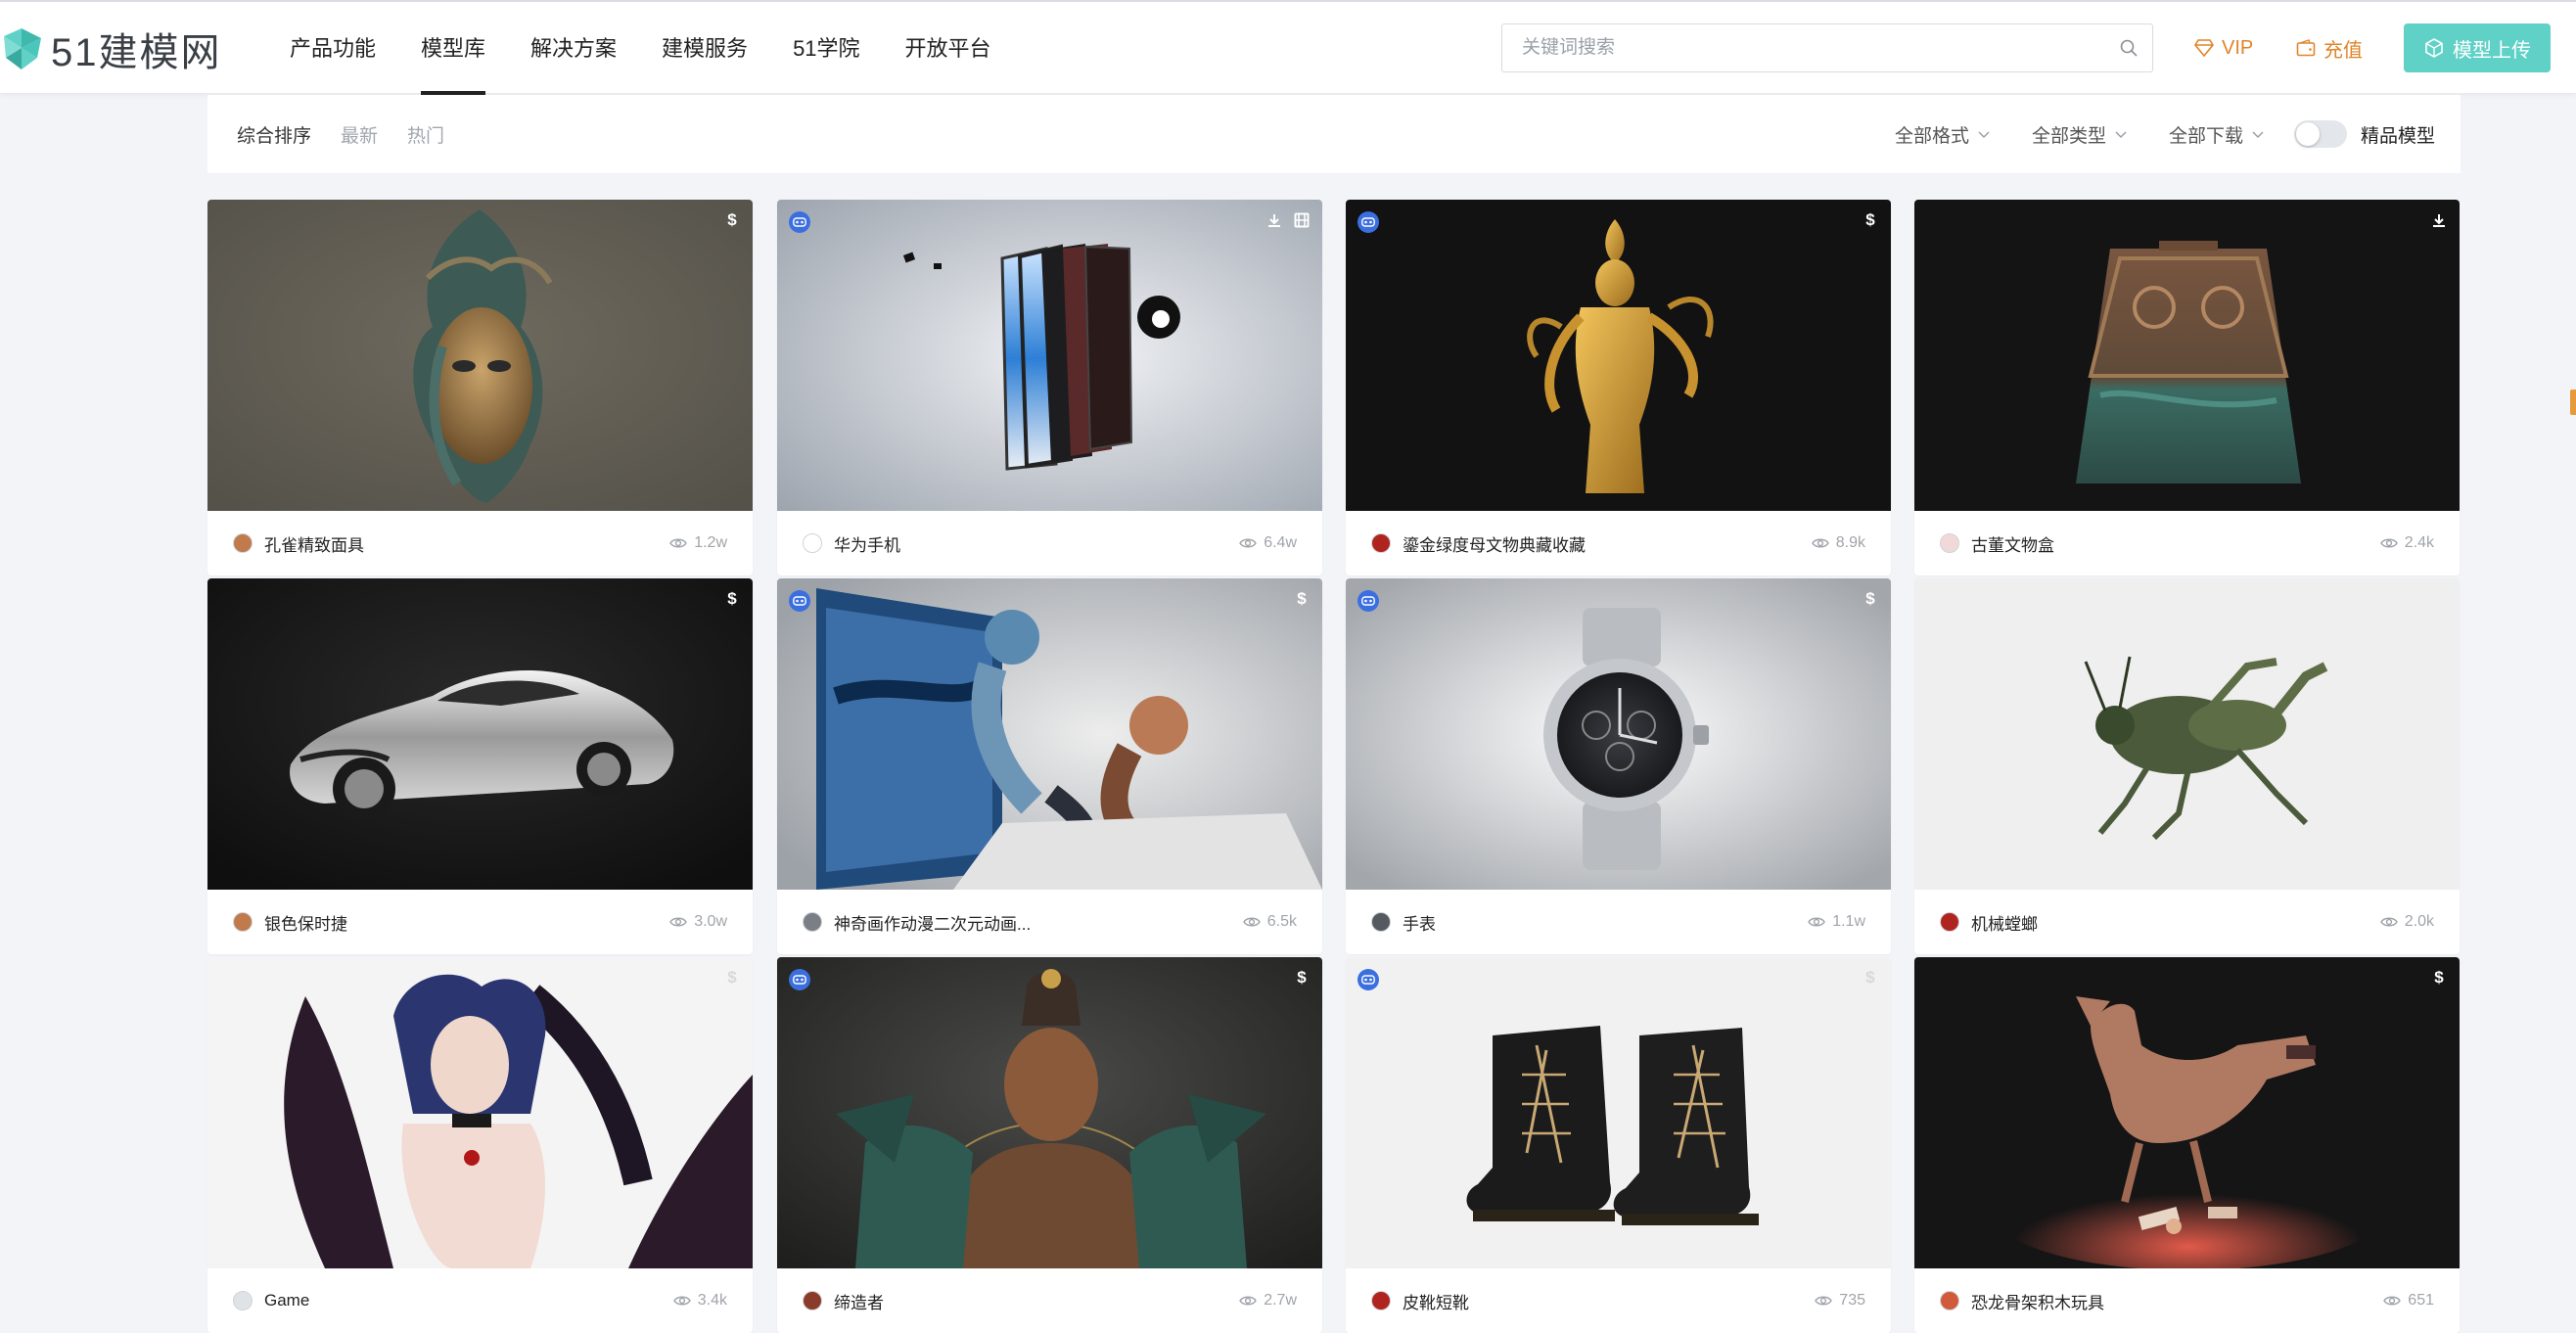 The width and height of the screenshot is (2576, 1333). I want to click on nav-item-modeling-service: 建模服务, so click(705, 48).